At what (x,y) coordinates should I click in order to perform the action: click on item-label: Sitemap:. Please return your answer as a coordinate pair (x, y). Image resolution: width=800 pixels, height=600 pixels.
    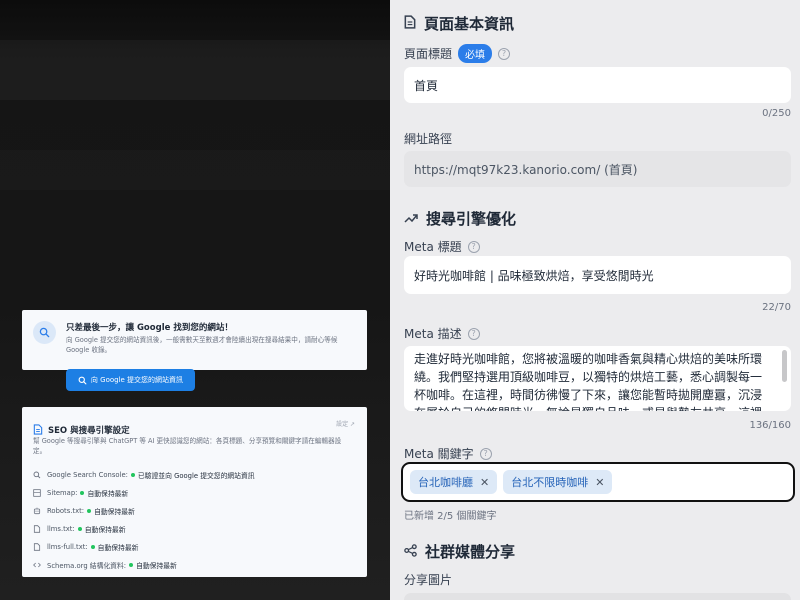
    Looking at the image, I should click on (62, 493).